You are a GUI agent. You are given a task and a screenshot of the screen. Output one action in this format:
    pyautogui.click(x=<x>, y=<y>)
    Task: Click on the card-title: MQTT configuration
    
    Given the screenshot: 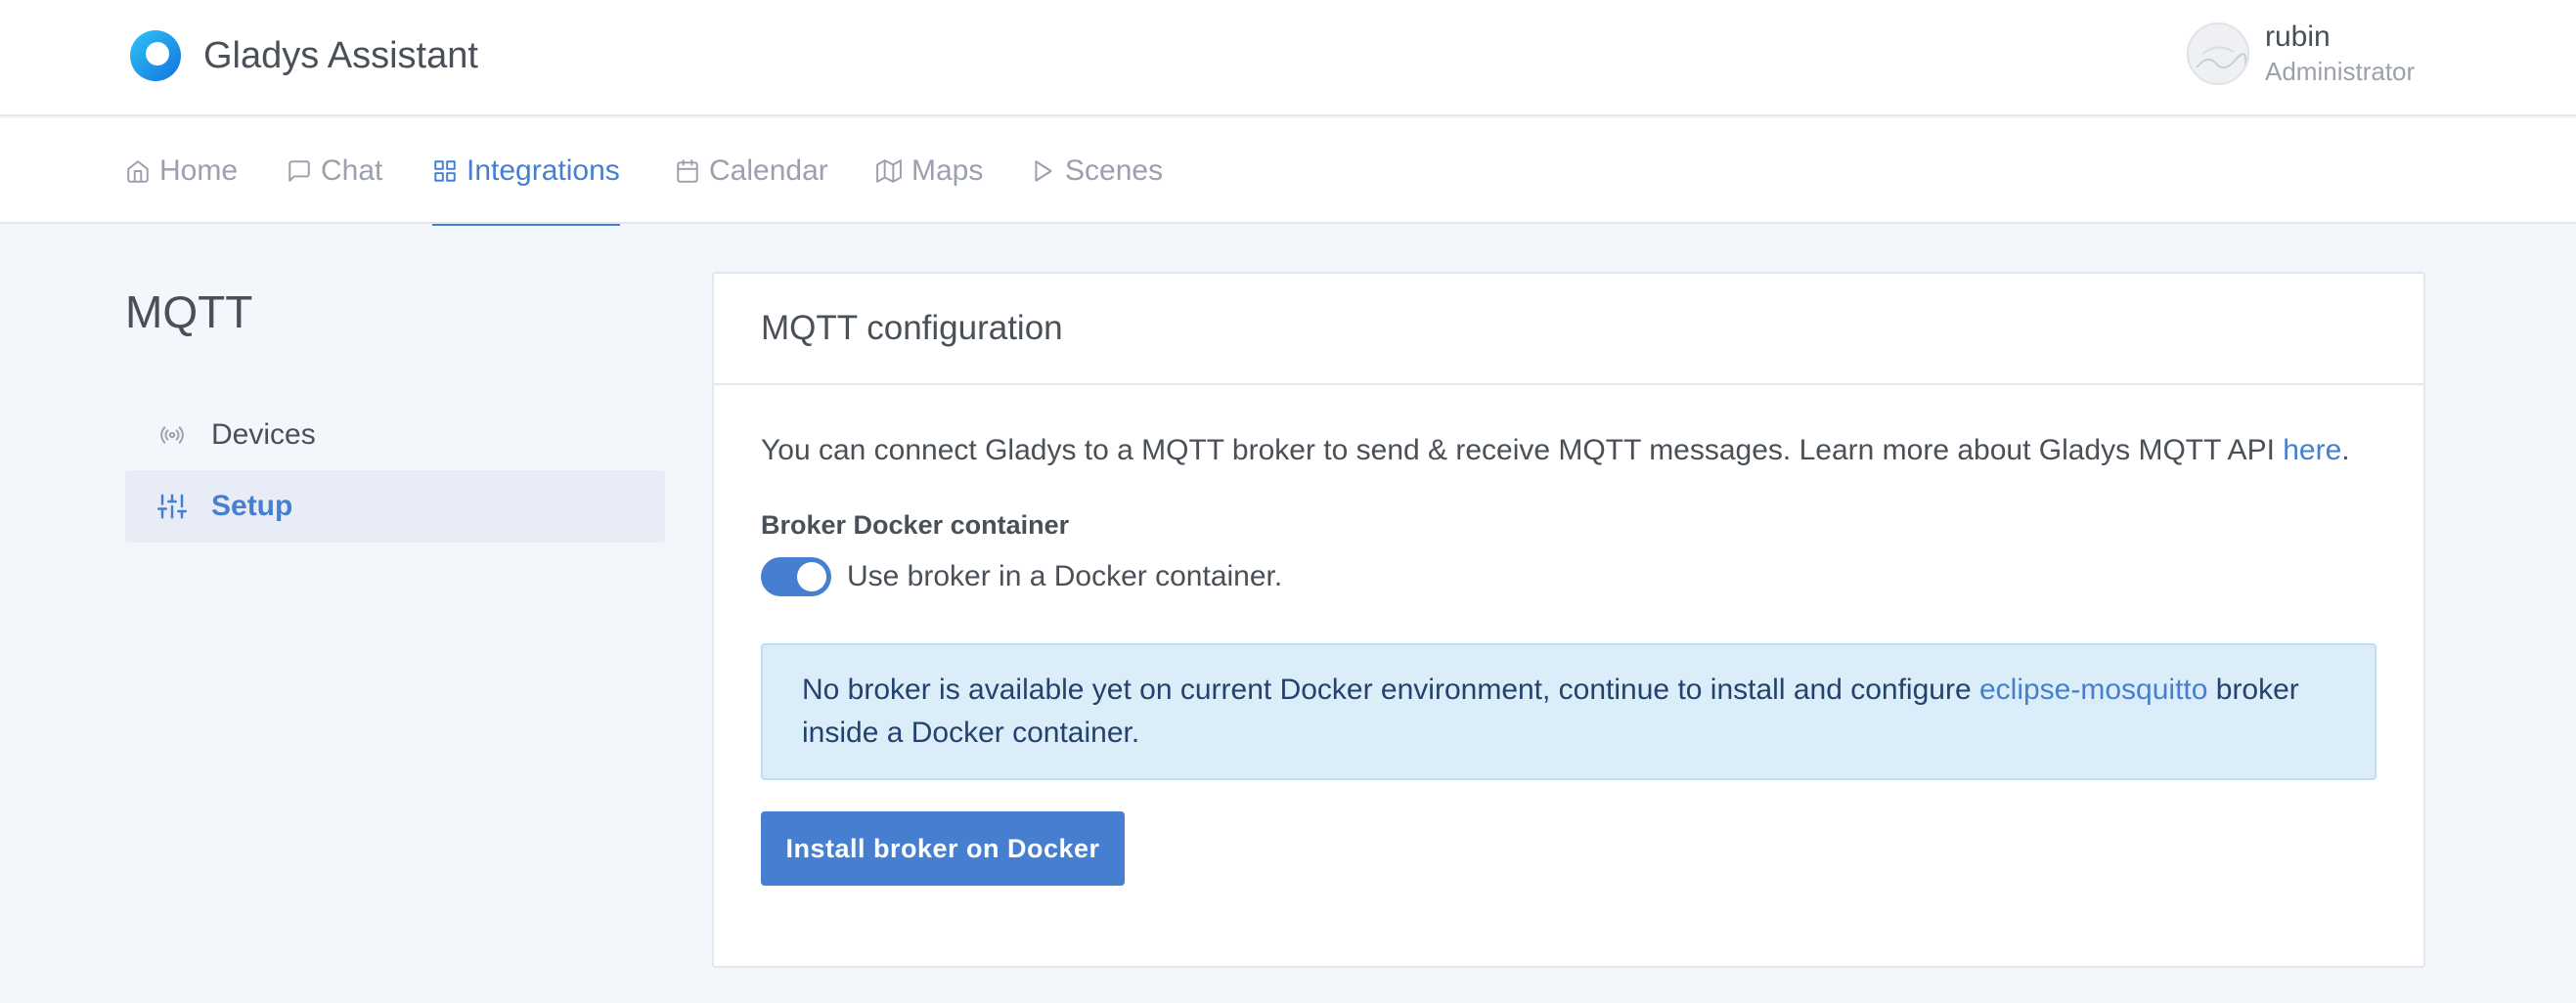 What is the action you would take?
    pyautogui.click(x=1568, y=329)
    